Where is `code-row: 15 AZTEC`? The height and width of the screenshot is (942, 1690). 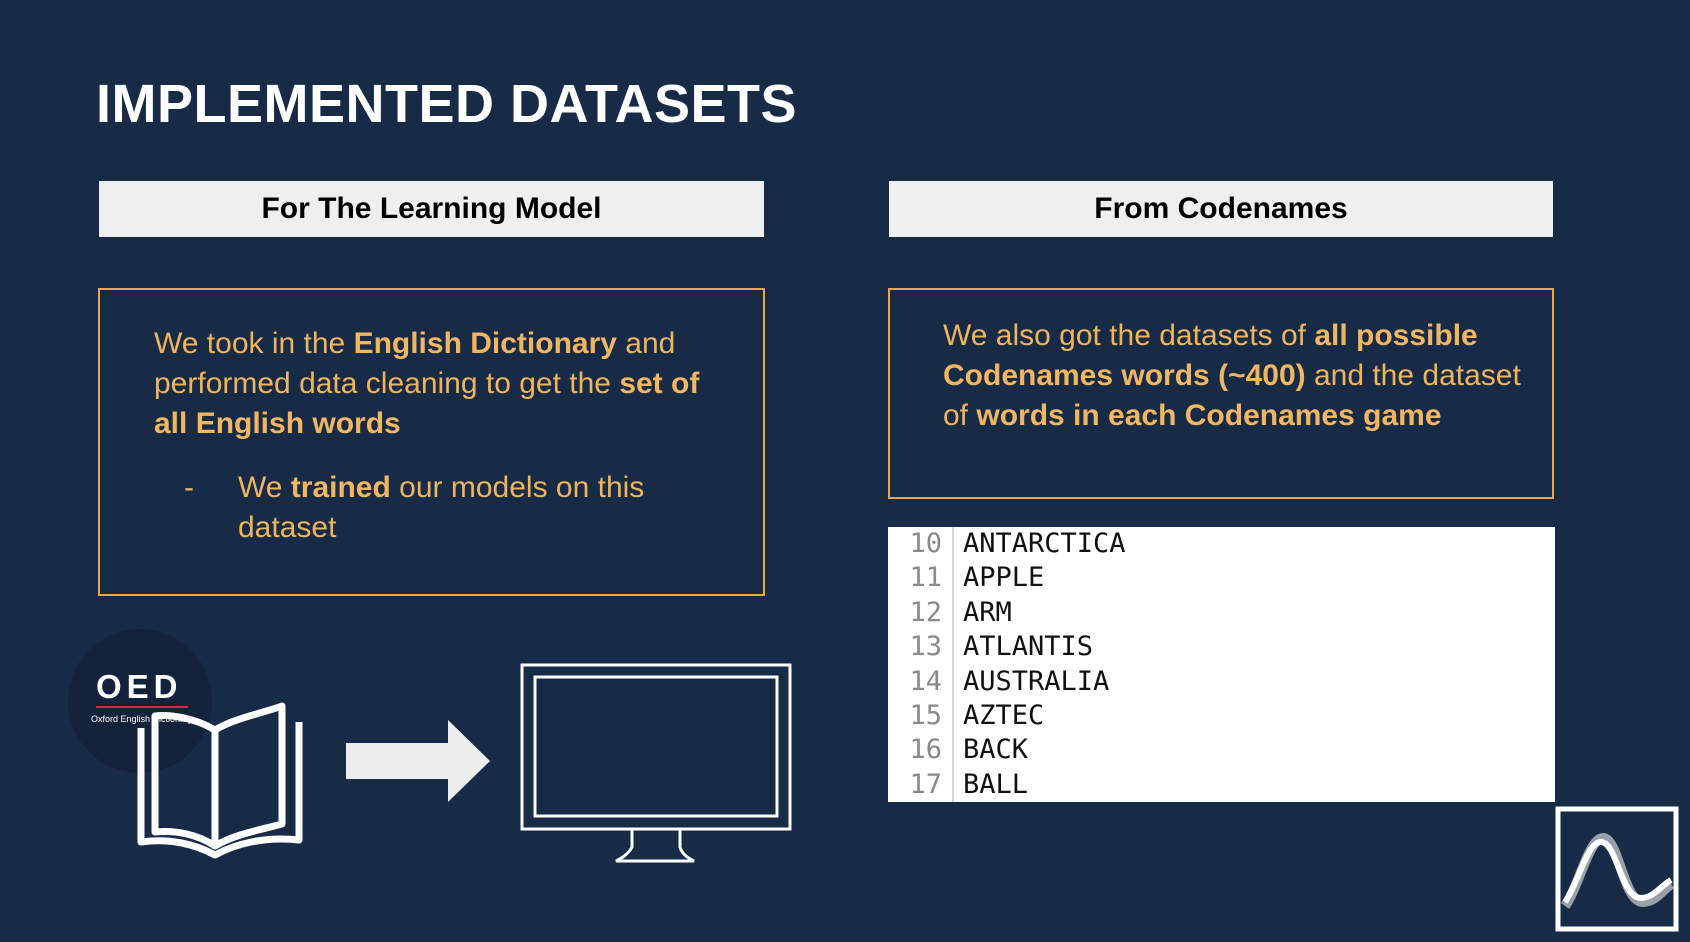
code-row: 15 AZTEC is located at coordinates (1221, 716).